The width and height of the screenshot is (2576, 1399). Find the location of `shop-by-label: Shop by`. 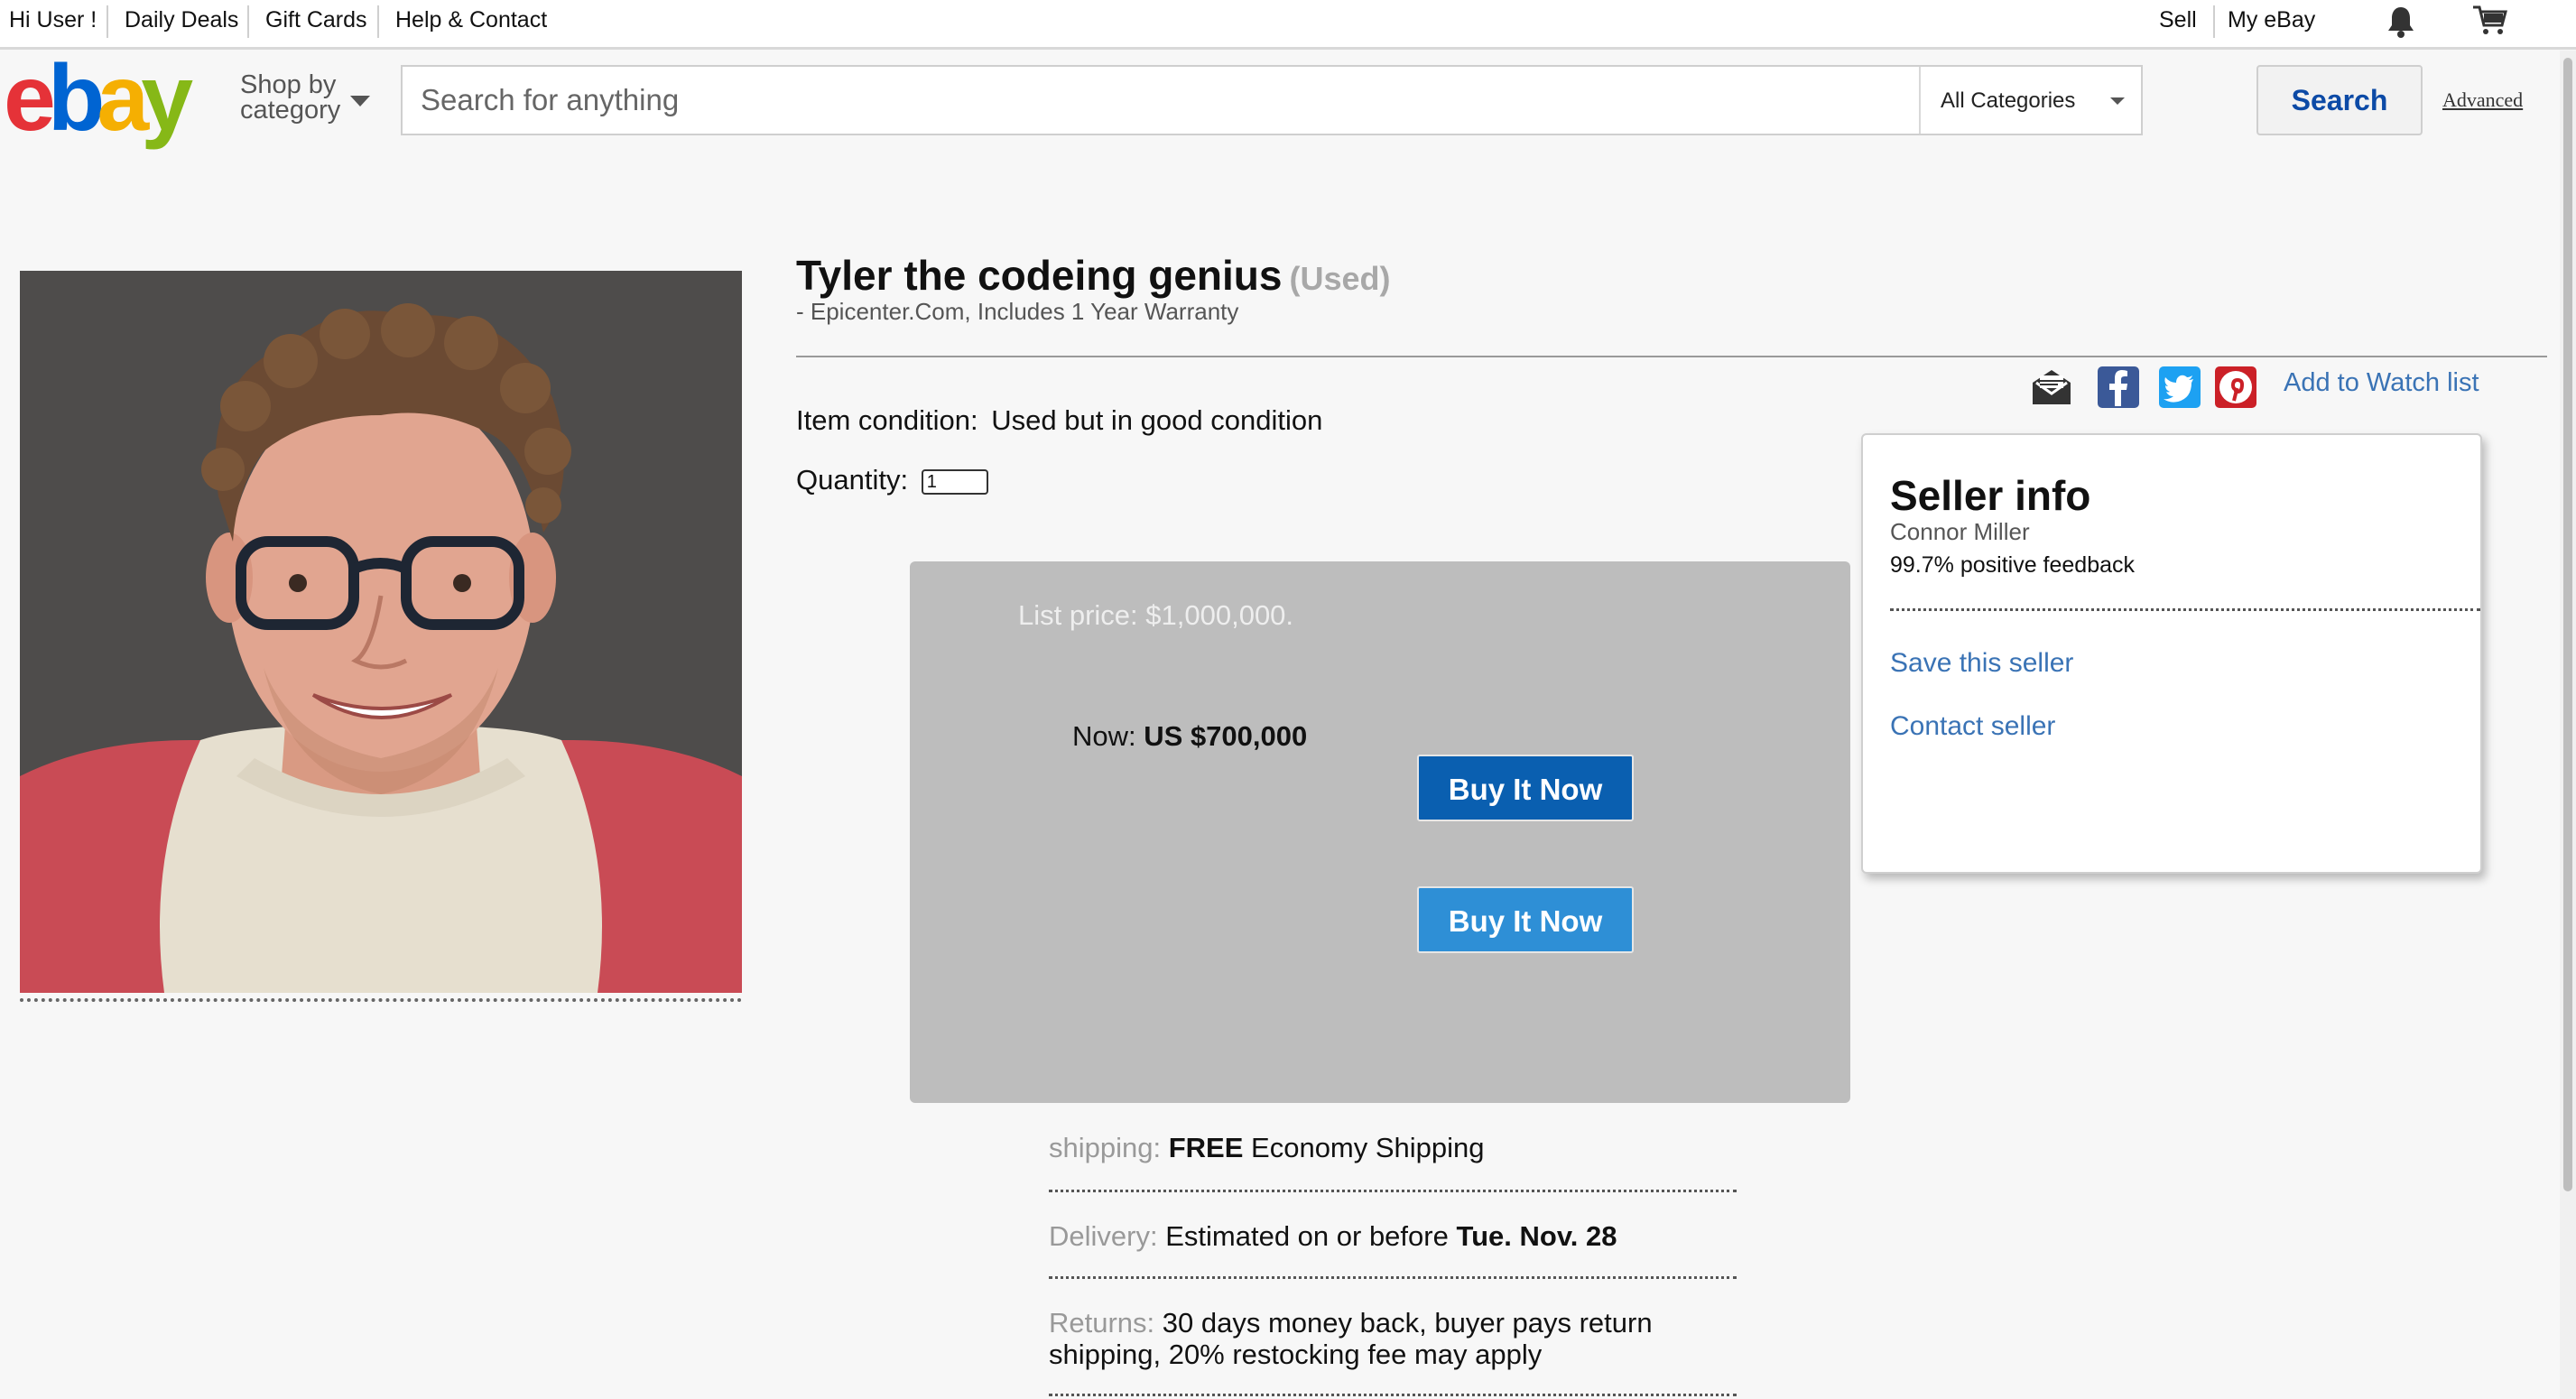

shop-by-label: Shop by is located at coordinates (288, 85).